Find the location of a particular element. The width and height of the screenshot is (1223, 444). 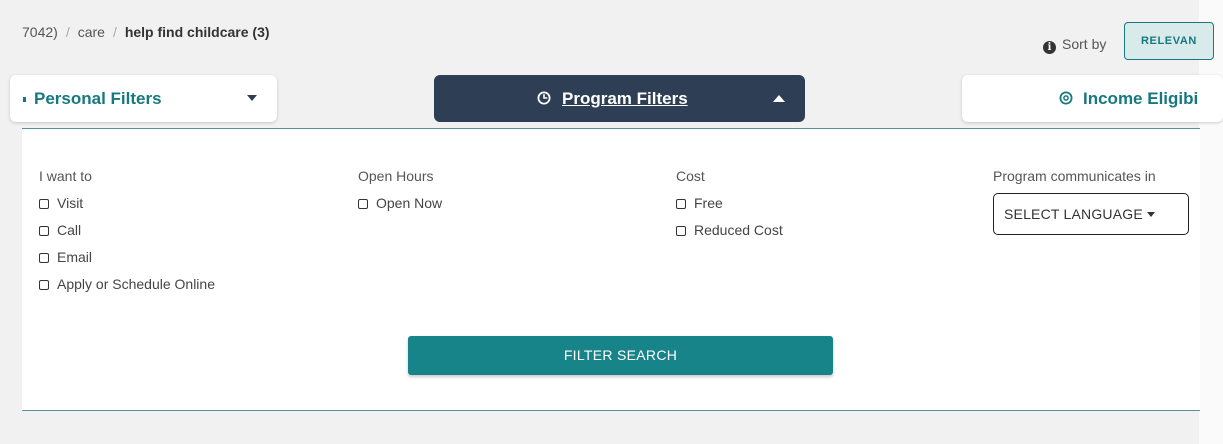

filter-group-language: Program communicates in SELECT LANGUAGE is located at coordinates (1091, 200).